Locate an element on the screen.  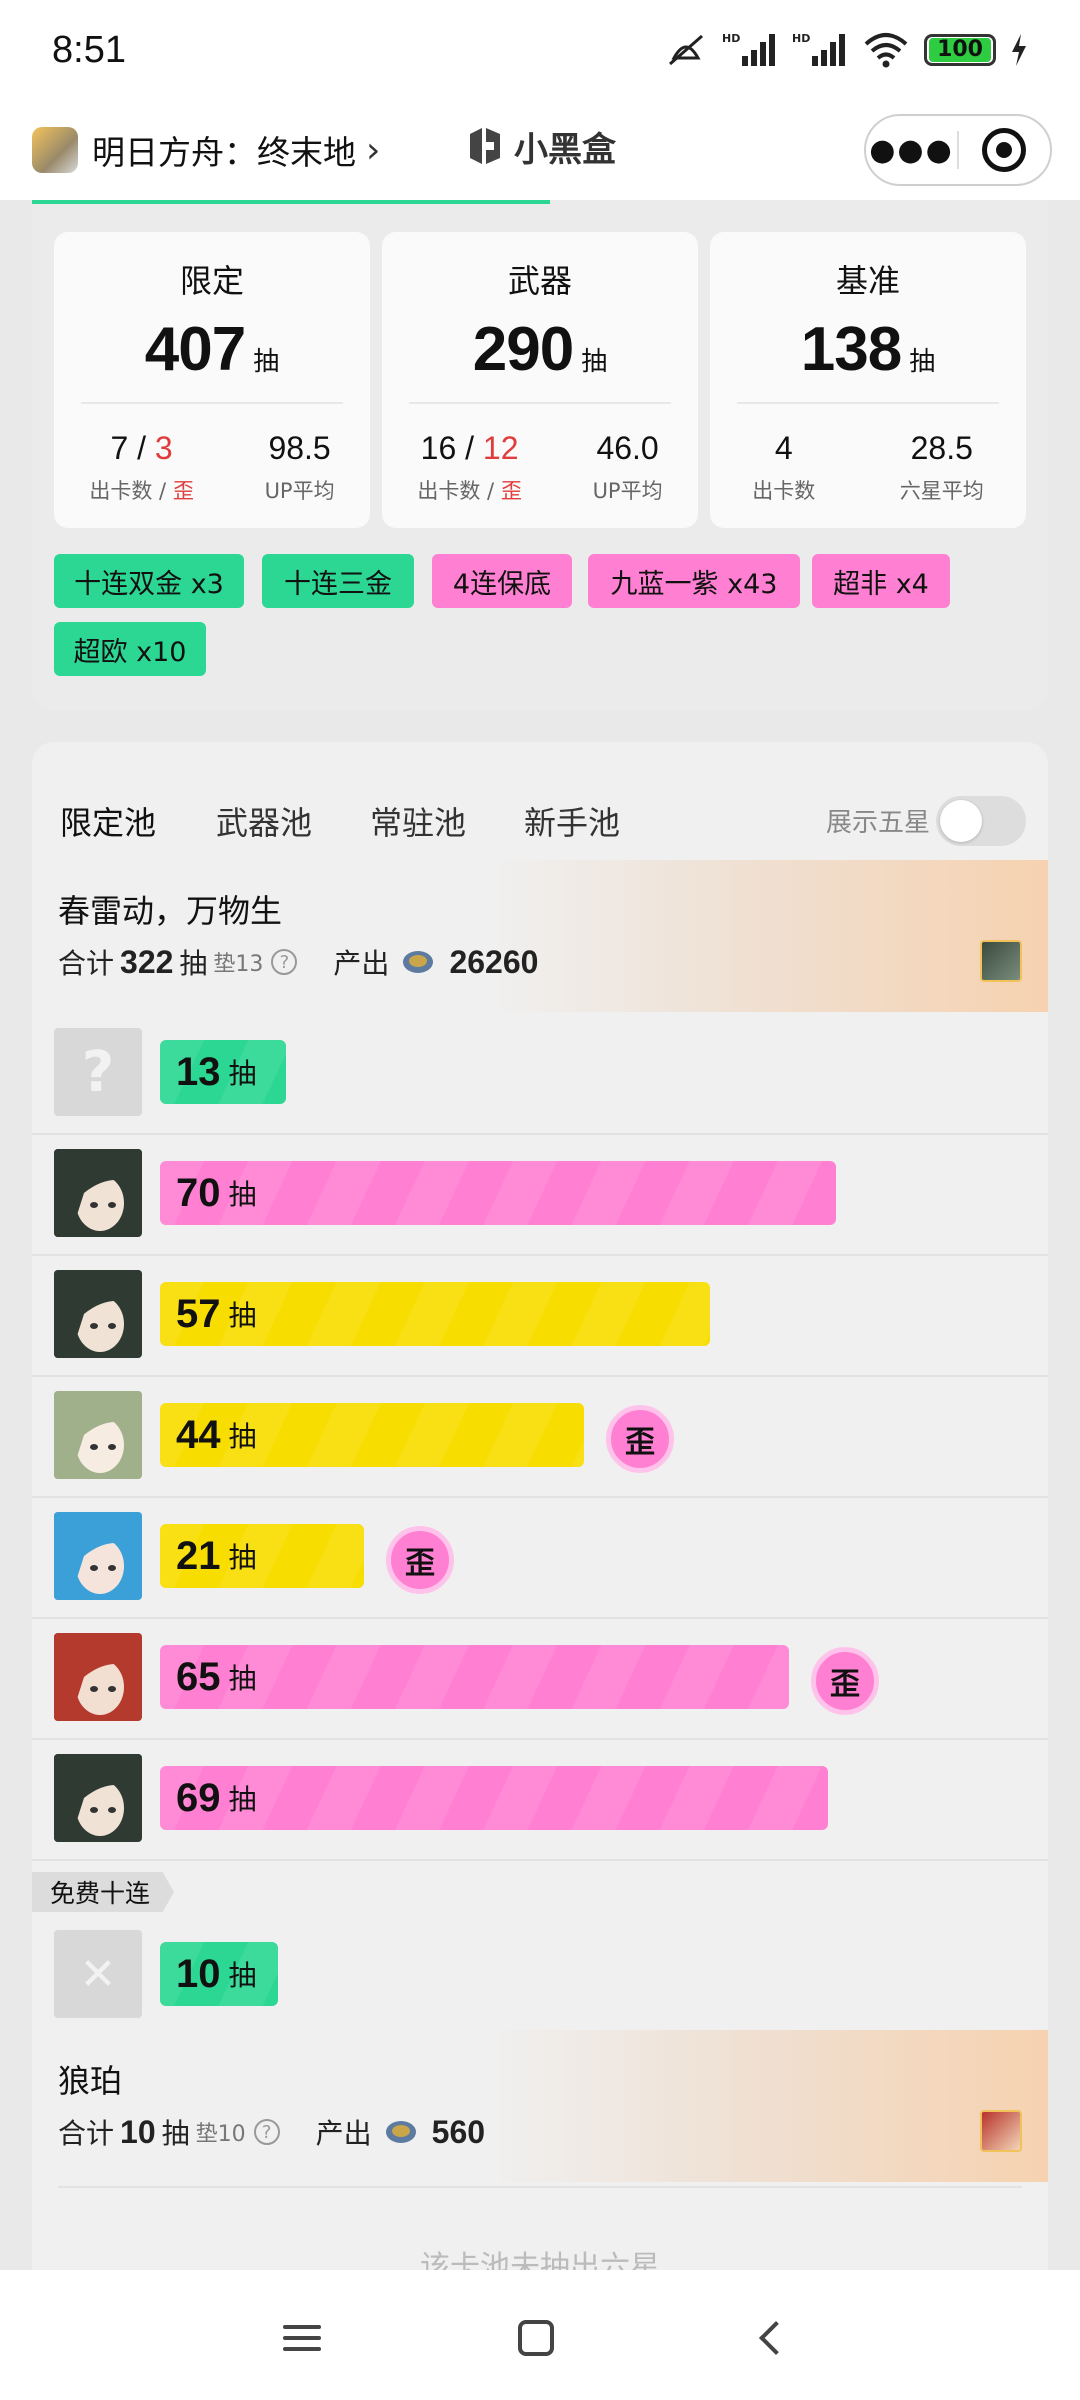
tag-badge: 十连双金 x3 is located at coordinates (149, 581).